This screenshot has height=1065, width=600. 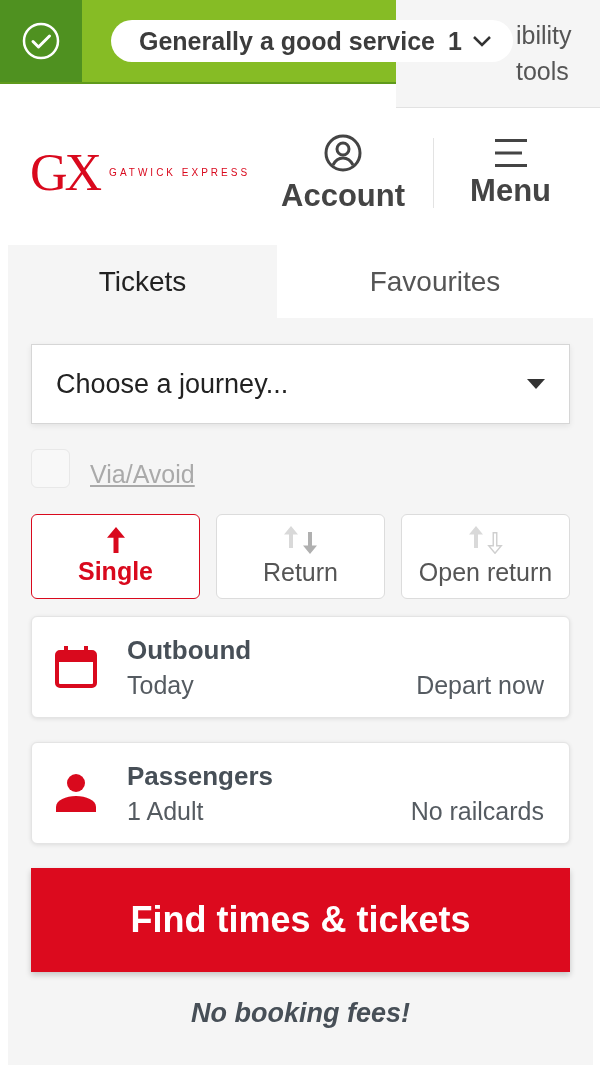 I want to click on ticket-type-button: Single, so click(x=115, y=556).